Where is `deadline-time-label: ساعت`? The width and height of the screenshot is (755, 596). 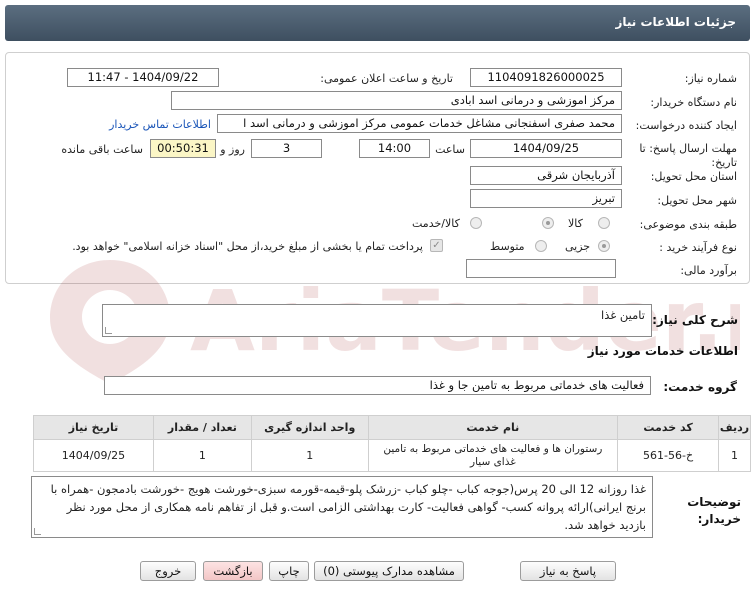
deadline-time-label: ساعت is located at coordinates (450, 149).